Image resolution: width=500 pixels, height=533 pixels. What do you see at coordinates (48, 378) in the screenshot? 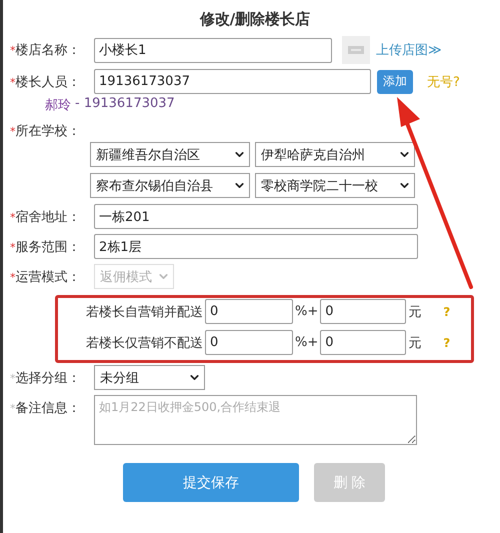
I see `field-label: 选择分组：` at bounding box center [48, 378].